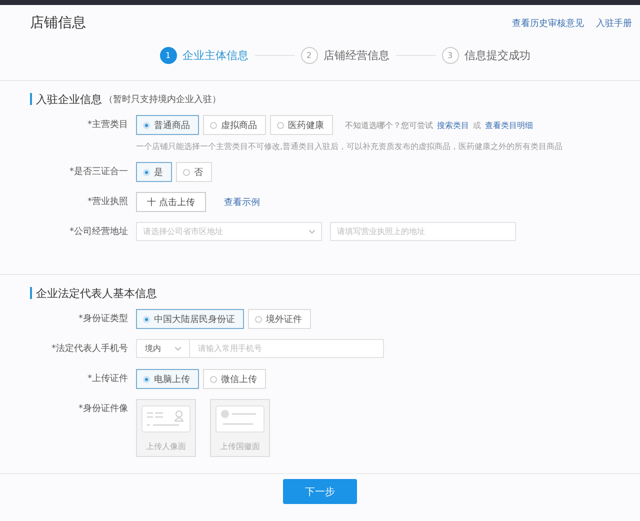 The width and height of the screenshot is (640, 521). I want to click on section-title: 企业法定代表人基本信息, so click(96, 293).